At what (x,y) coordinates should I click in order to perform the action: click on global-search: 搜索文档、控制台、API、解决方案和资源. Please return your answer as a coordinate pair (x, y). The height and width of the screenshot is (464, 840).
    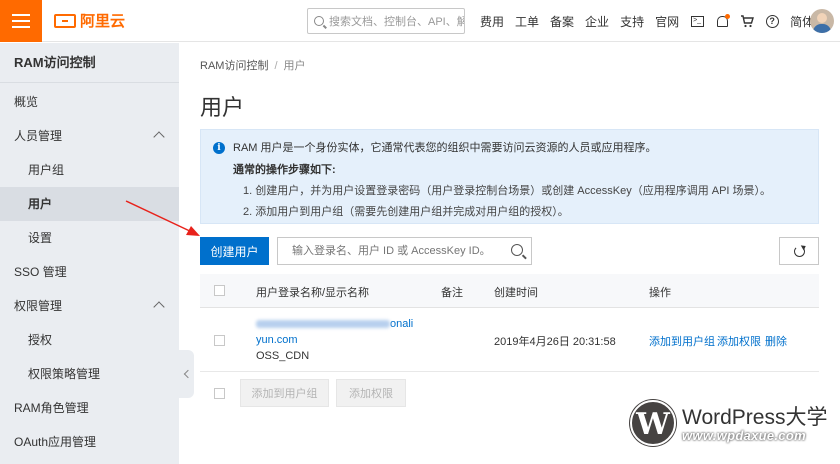
    Looking at the image, I should click on (386, 21).